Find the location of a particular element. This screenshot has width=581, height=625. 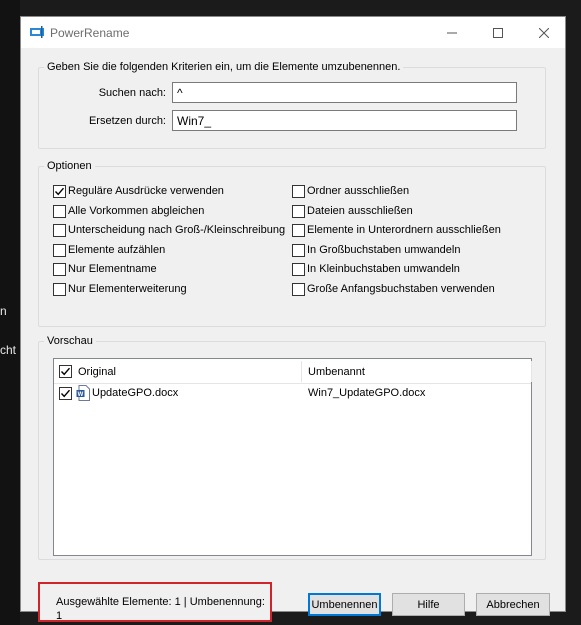

option-label: Dateien ausschließen is located at coordinates (360, 211).